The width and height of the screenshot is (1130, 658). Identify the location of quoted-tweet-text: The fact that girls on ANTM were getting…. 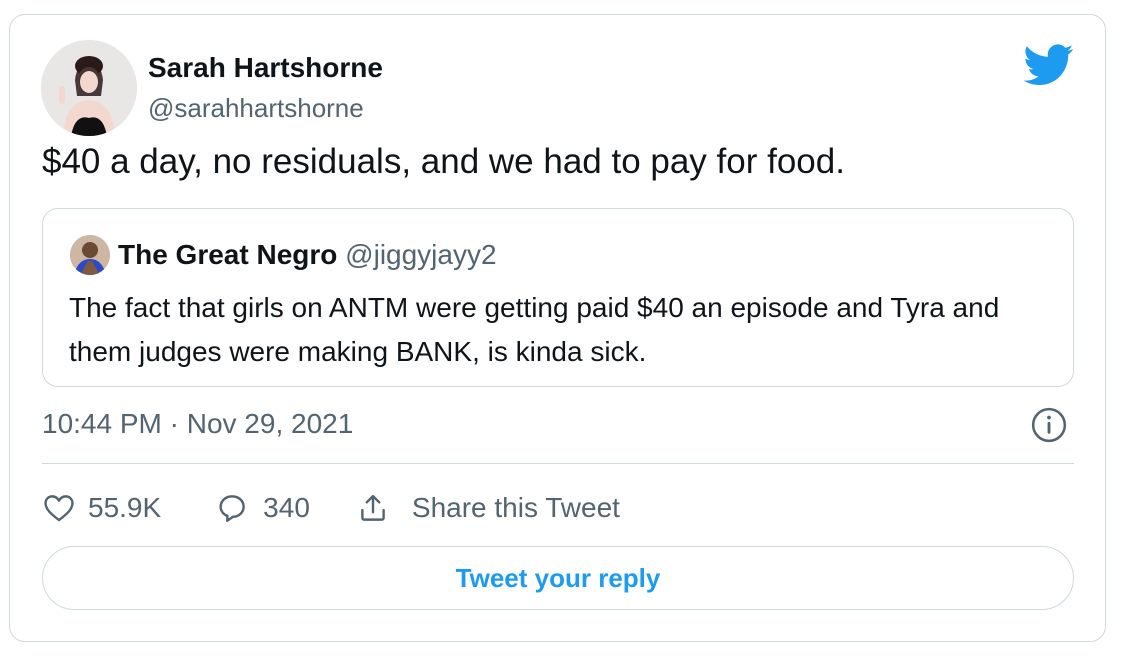
(534, 329).